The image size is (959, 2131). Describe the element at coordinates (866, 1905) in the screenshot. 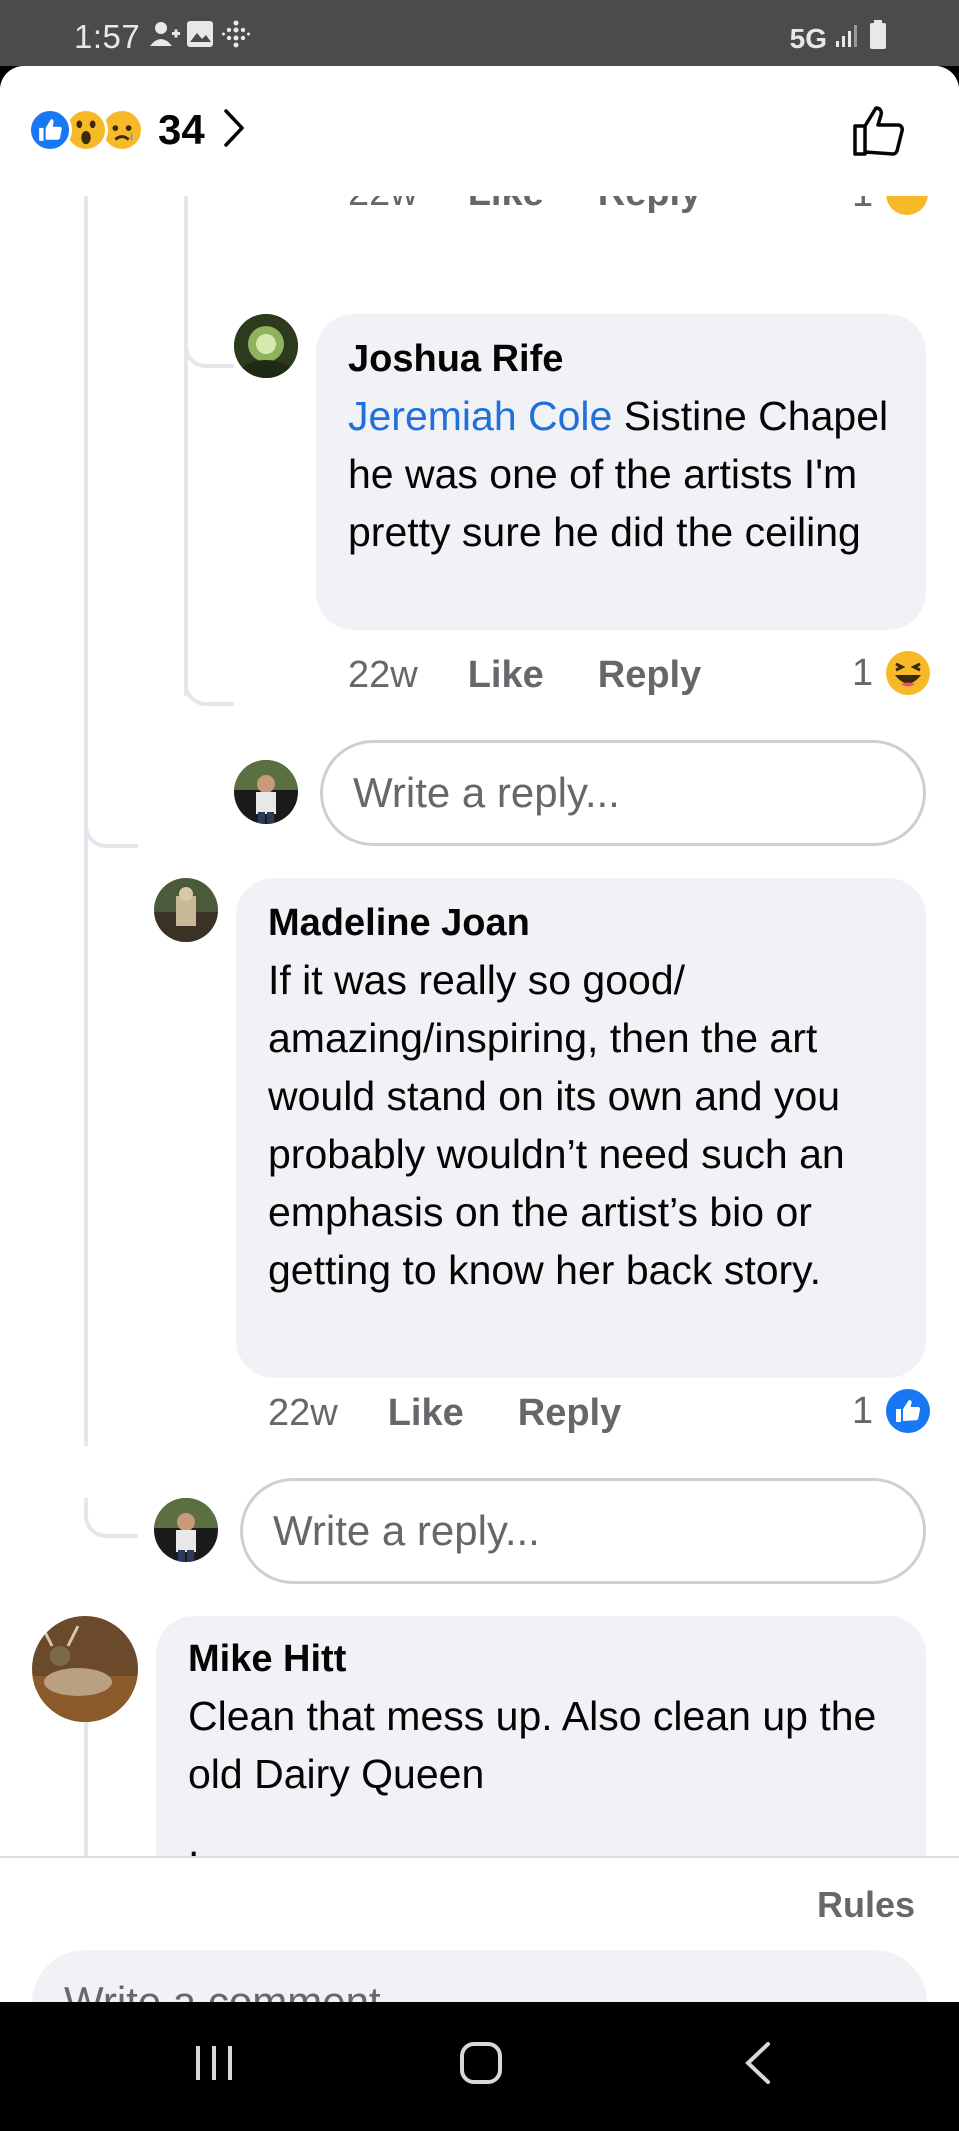

I see `rules-link: Rules` at that location.